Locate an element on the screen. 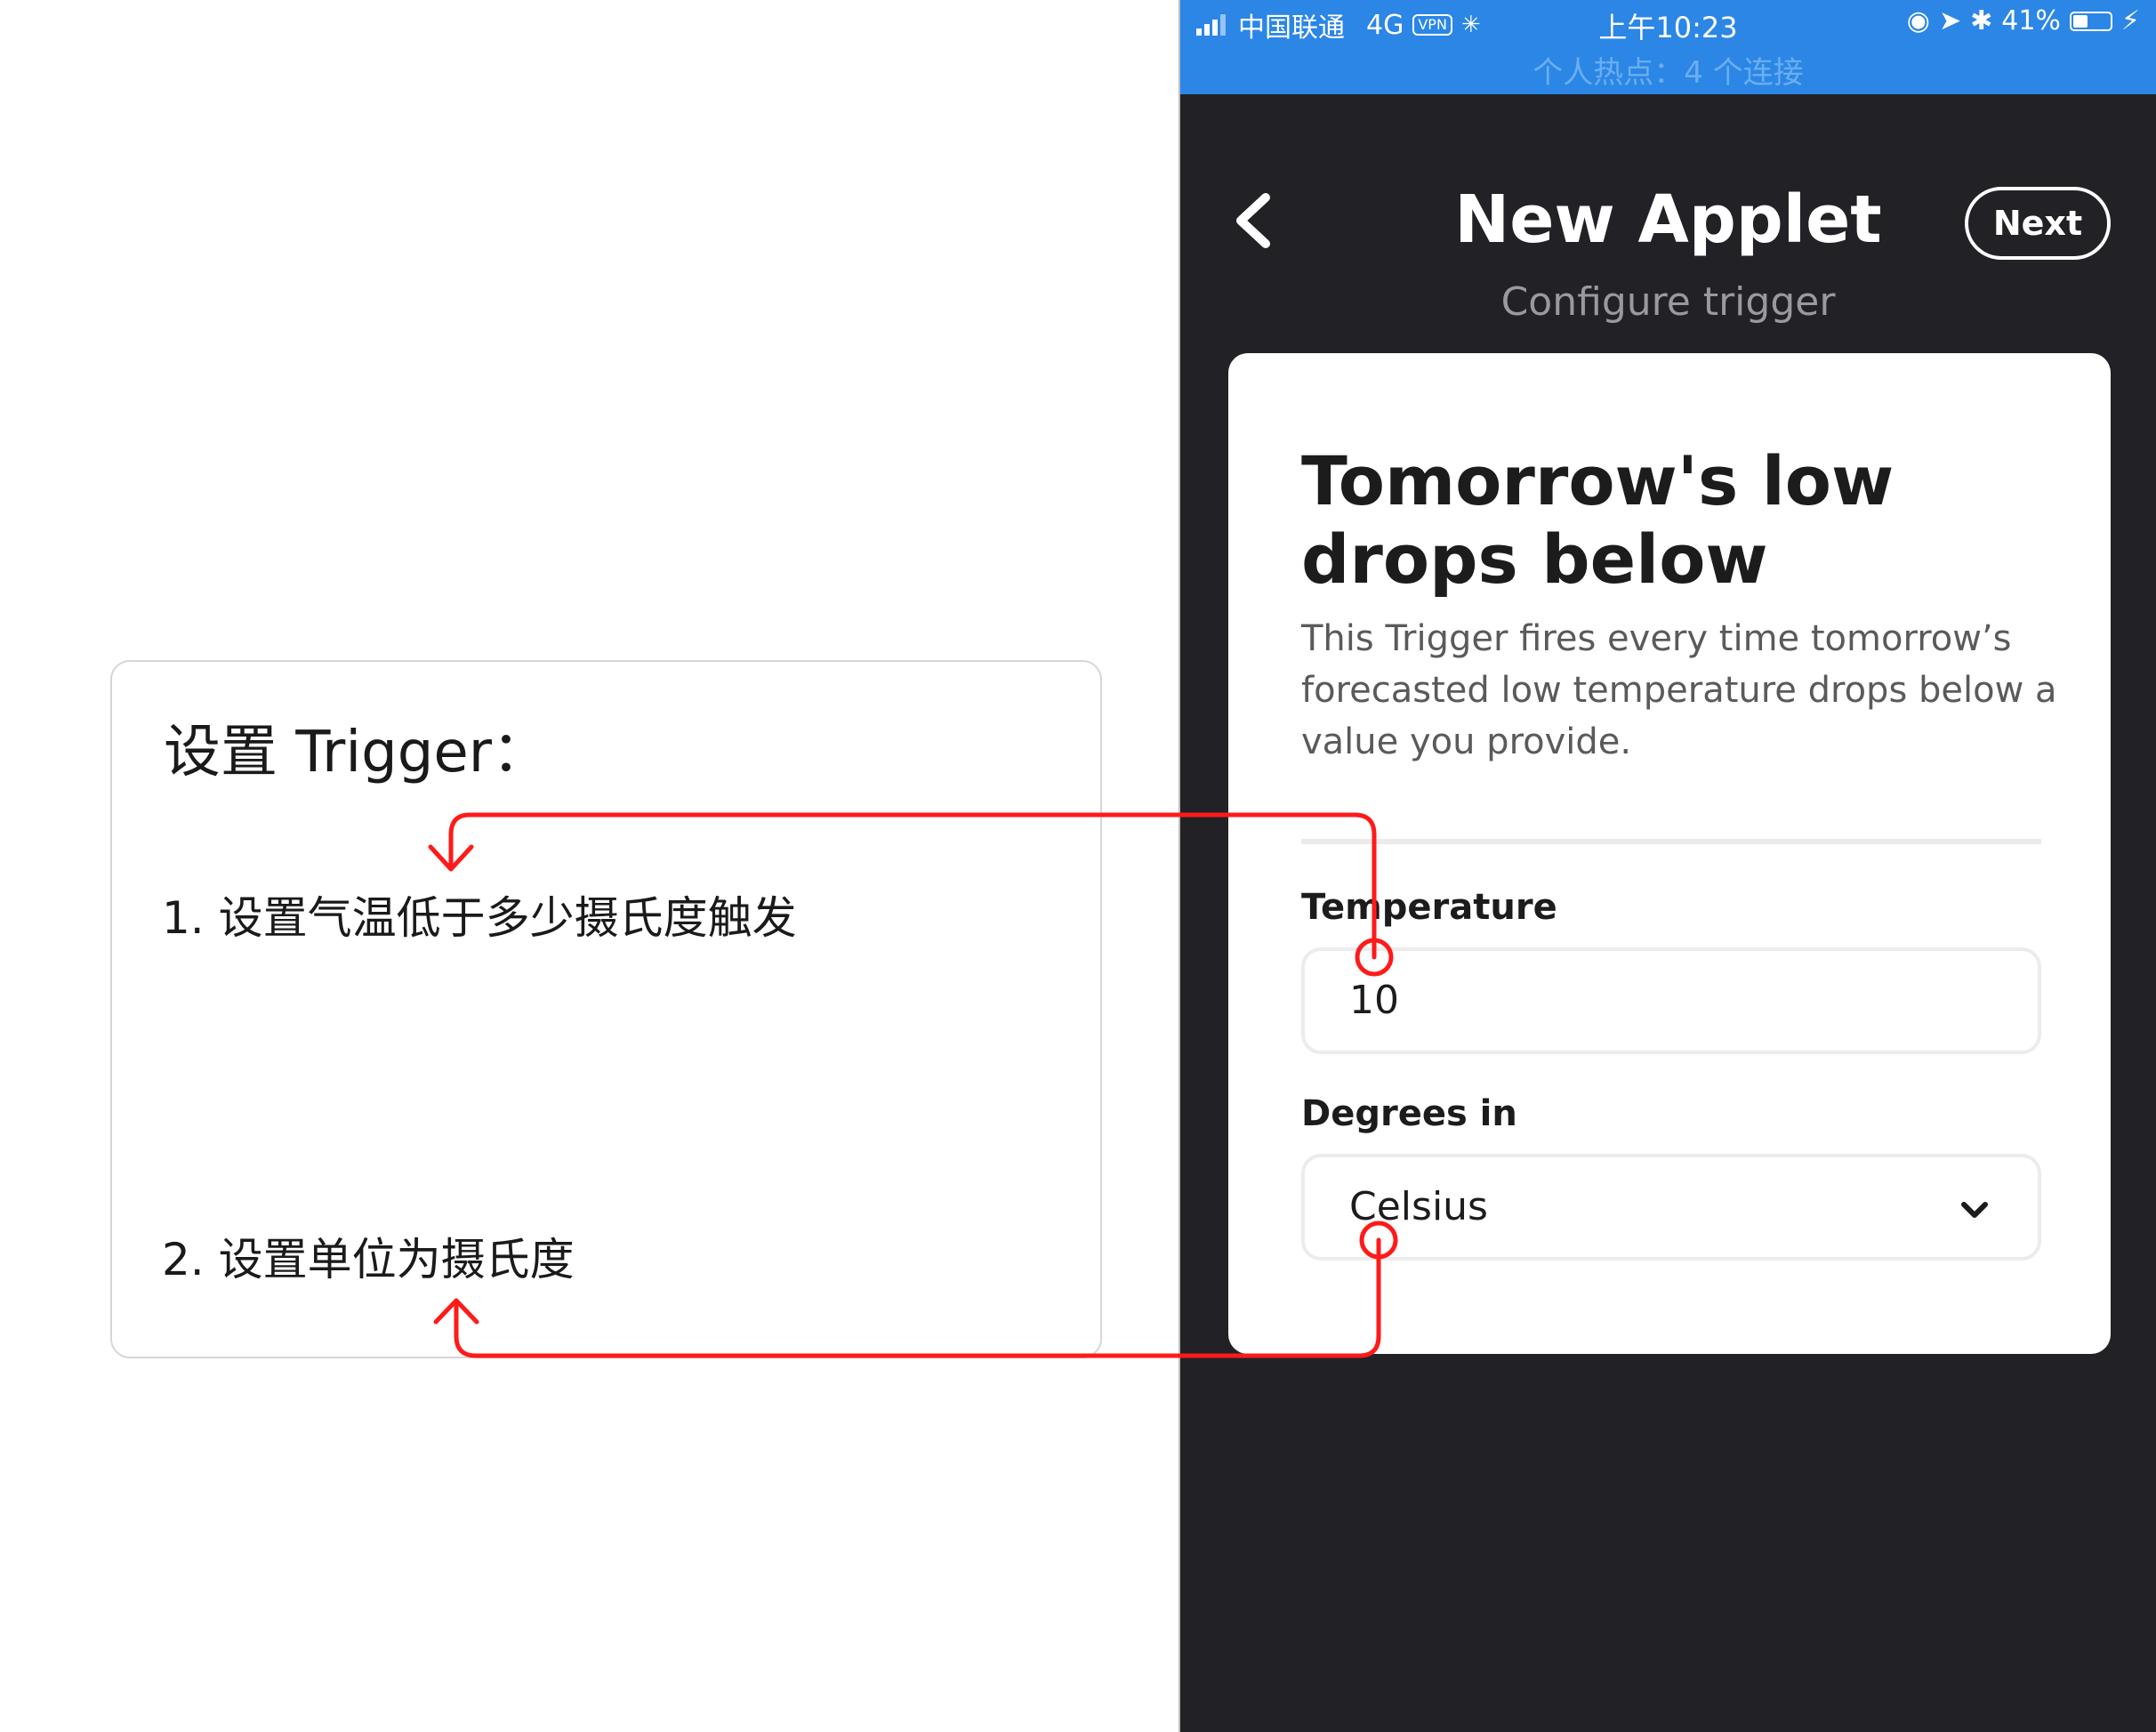 The width and height of the screenshot is (2156, 1732). rotation-lock-icon: ◉ is located at coordinates (1918, 20).